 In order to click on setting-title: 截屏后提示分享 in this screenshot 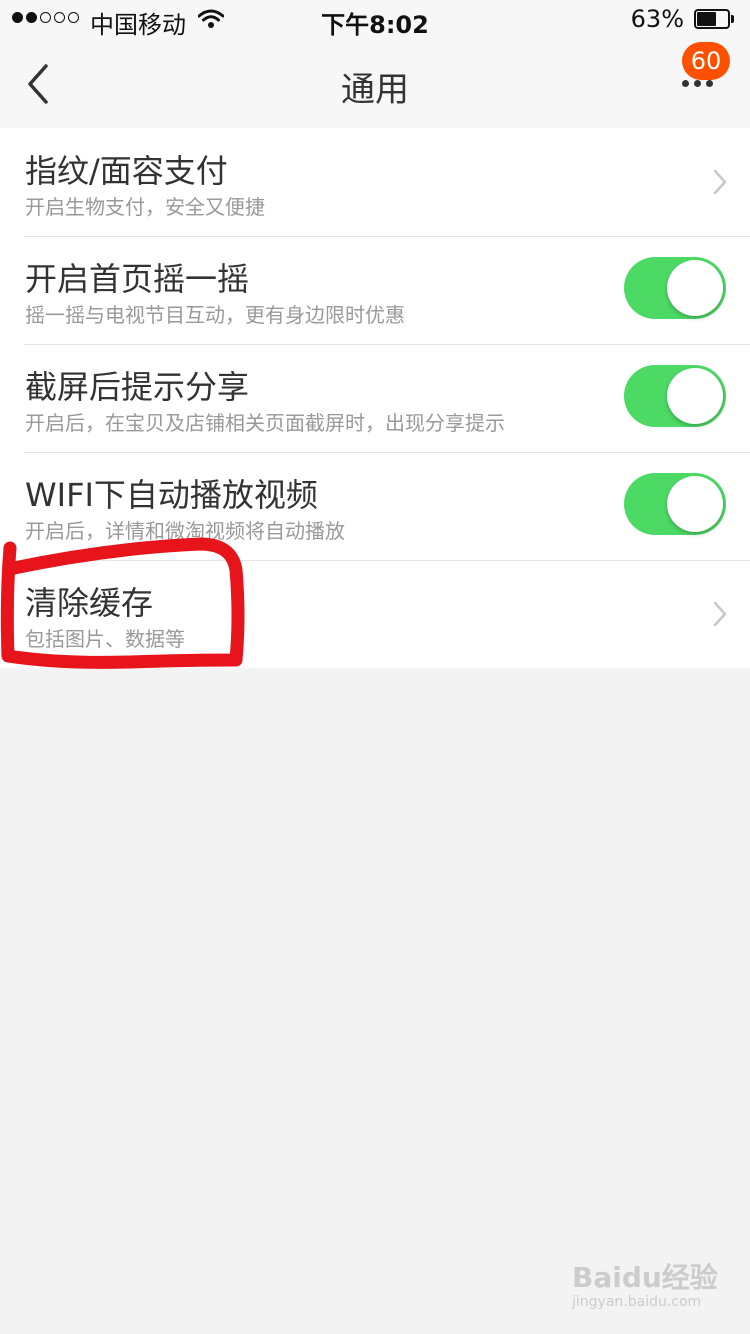, I will do `click(137, 387)`.